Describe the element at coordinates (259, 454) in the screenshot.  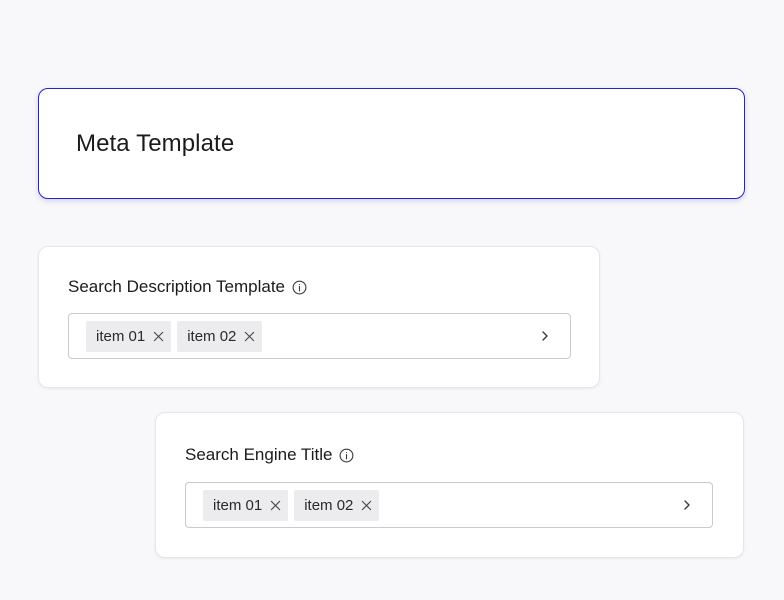
I see `field-label-text: Search Engine Title` at that location.